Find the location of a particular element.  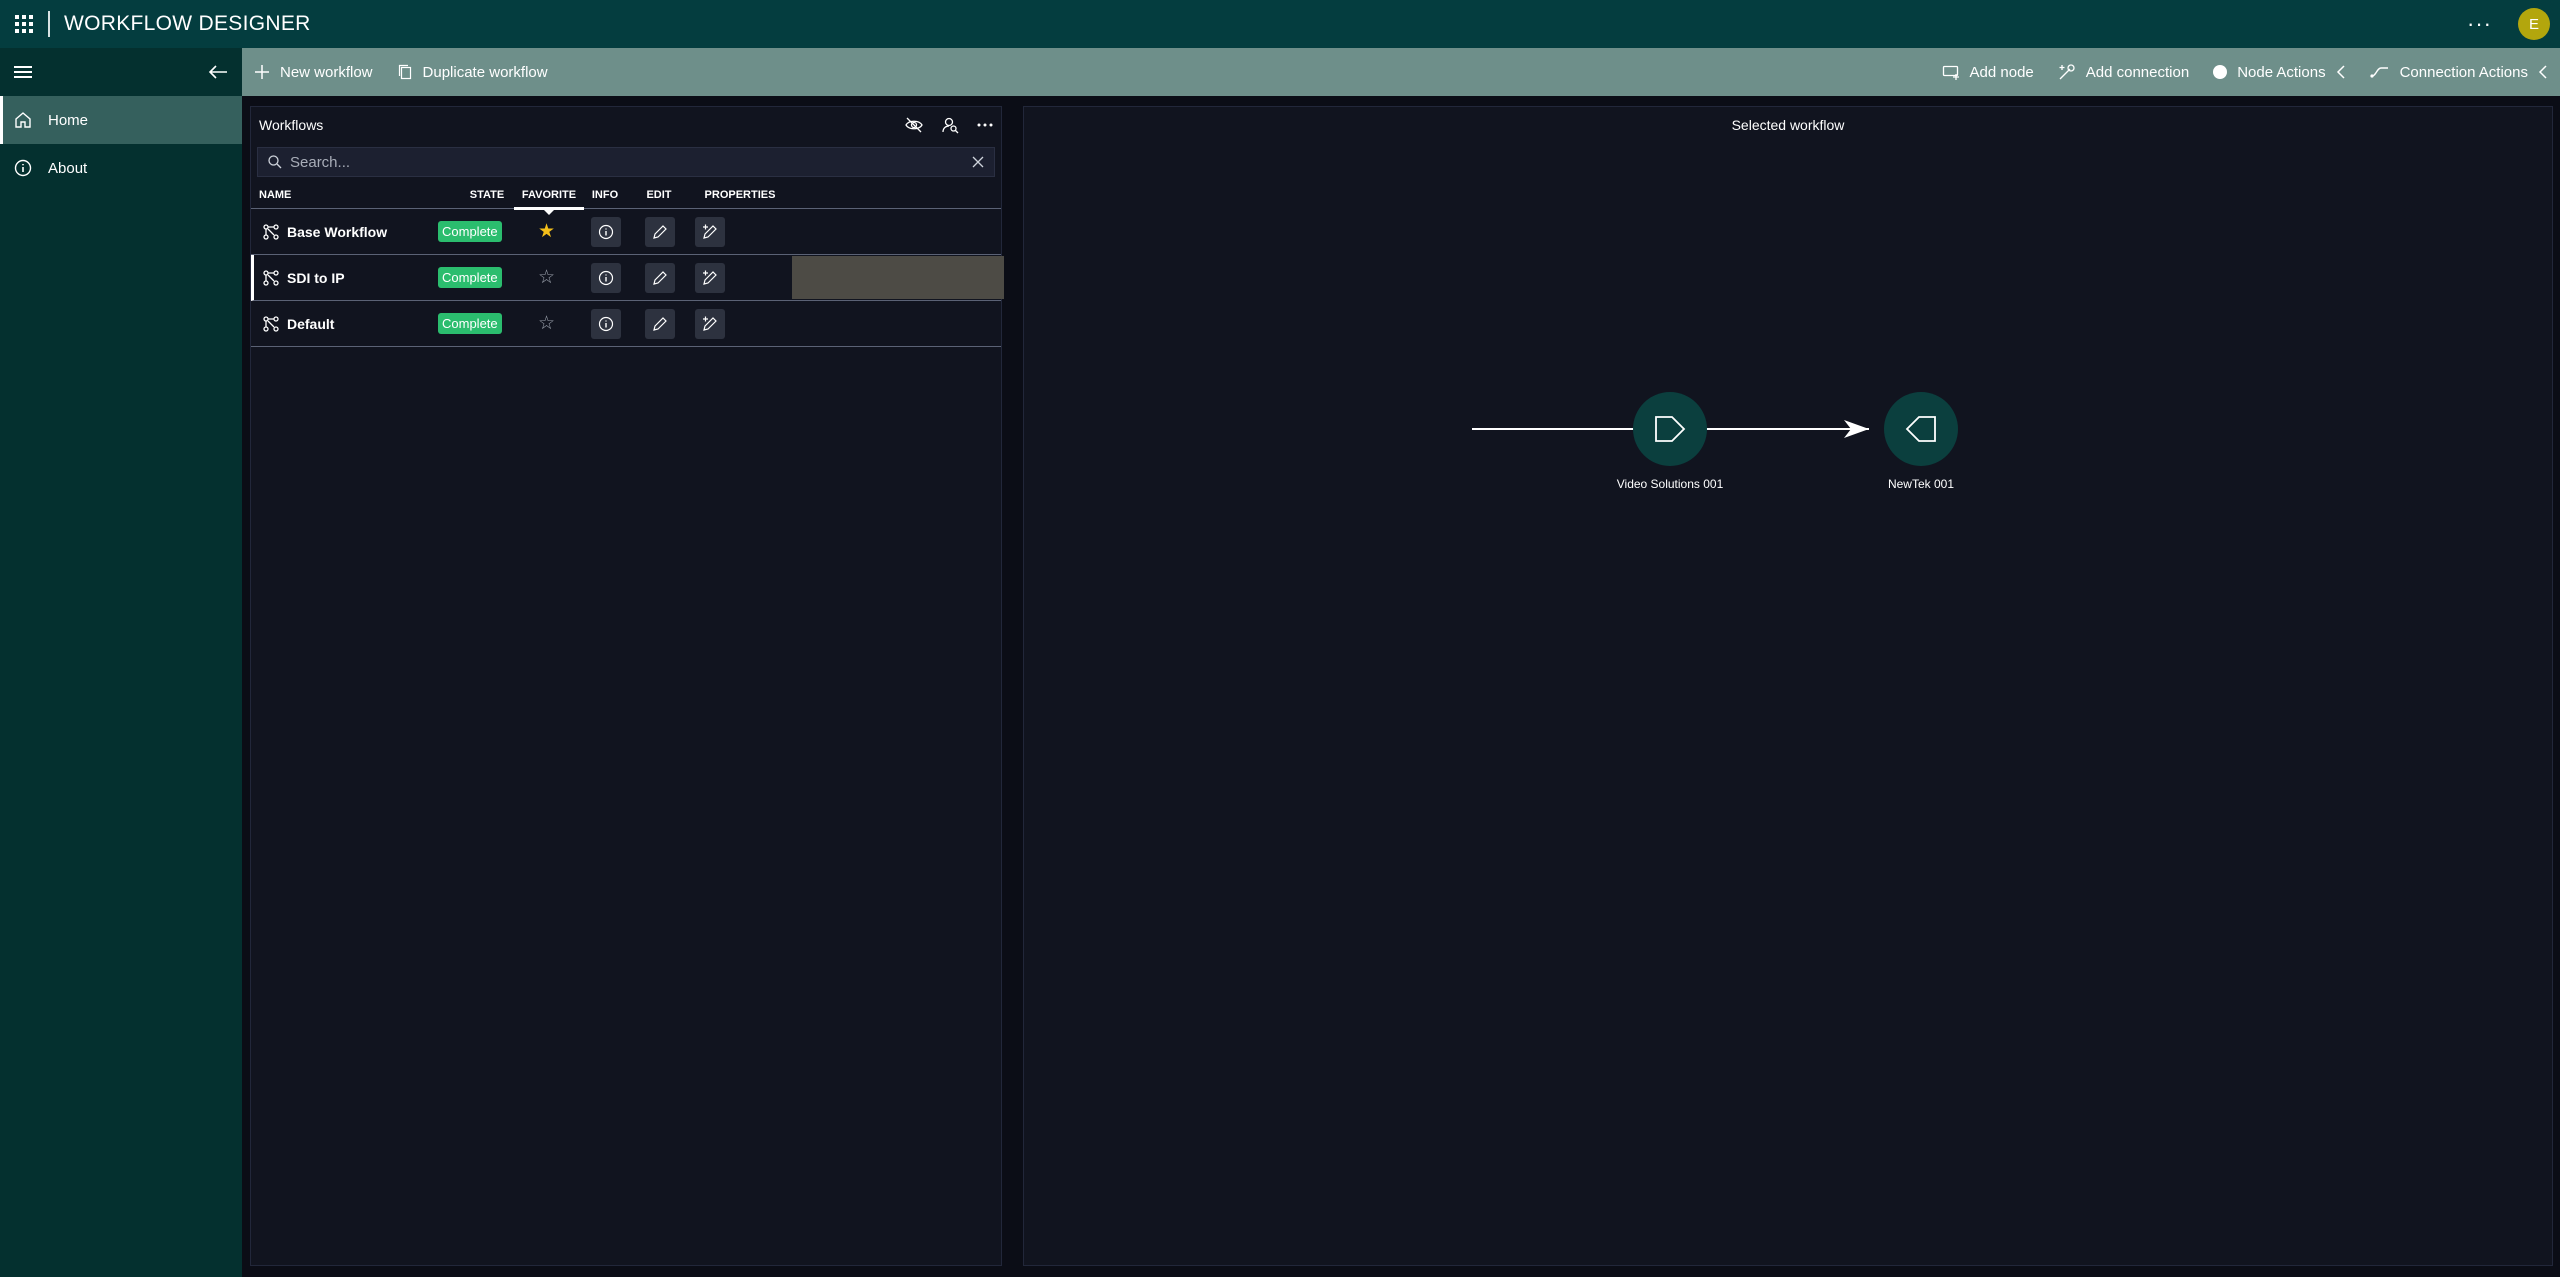

workflows-panel-actions is located at coordinates (949, 125).